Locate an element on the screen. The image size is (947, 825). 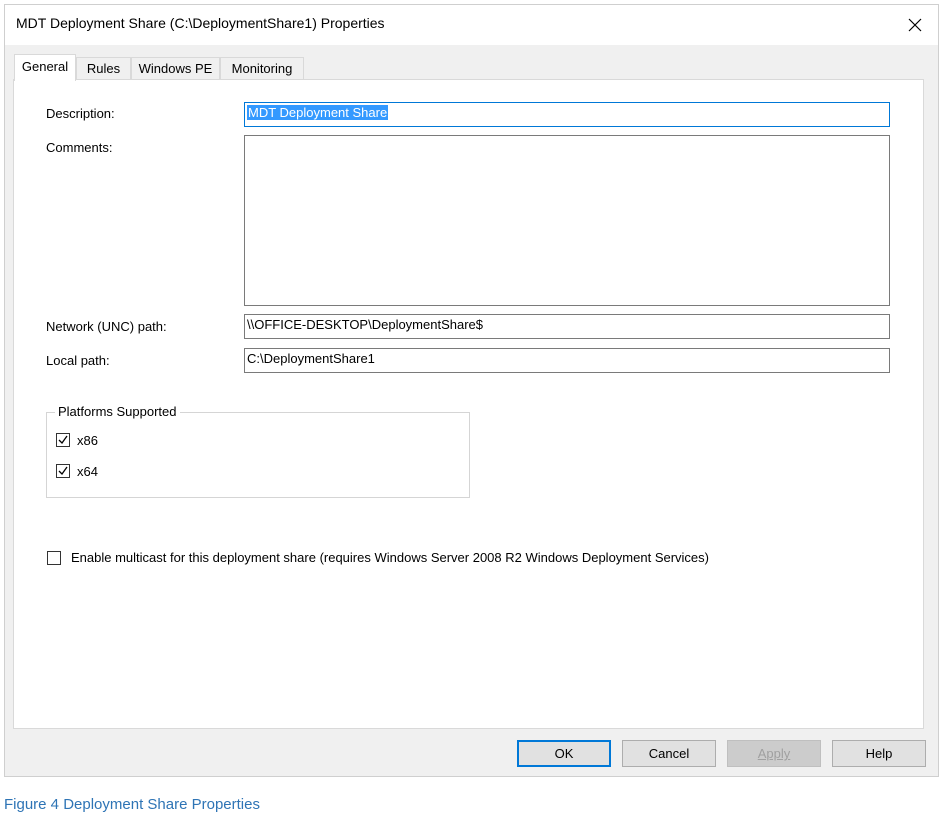
platforms-supported-group: Platforms Supported x86 x64 is located at coordinates (258, 451).